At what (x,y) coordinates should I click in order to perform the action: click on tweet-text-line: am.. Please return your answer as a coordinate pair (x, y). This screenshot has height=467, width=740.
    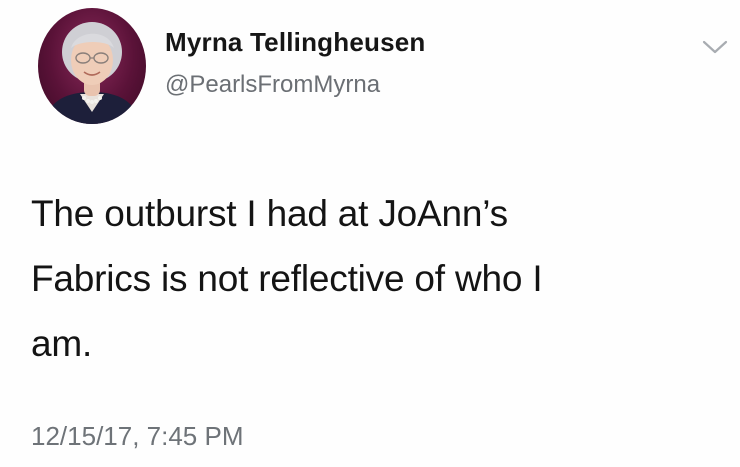
    Looking at the image, I should click on (62, 343).